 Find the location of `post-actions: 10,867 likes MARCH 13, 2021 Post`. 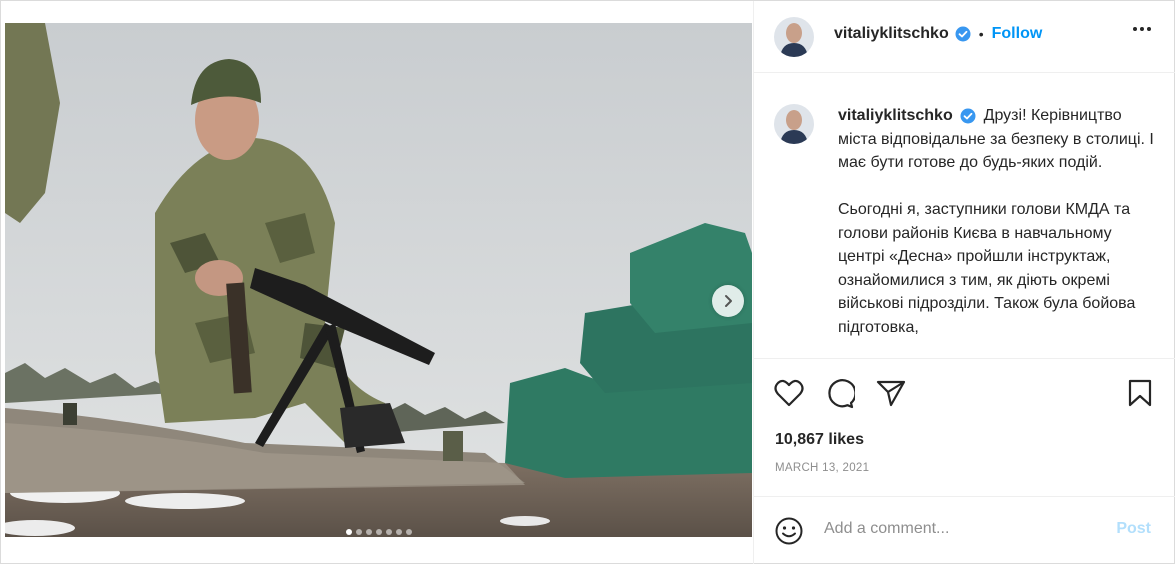

post-actions: 10,867 likes MARCH 13, 2021 Post is located at coordinates (964, 461).